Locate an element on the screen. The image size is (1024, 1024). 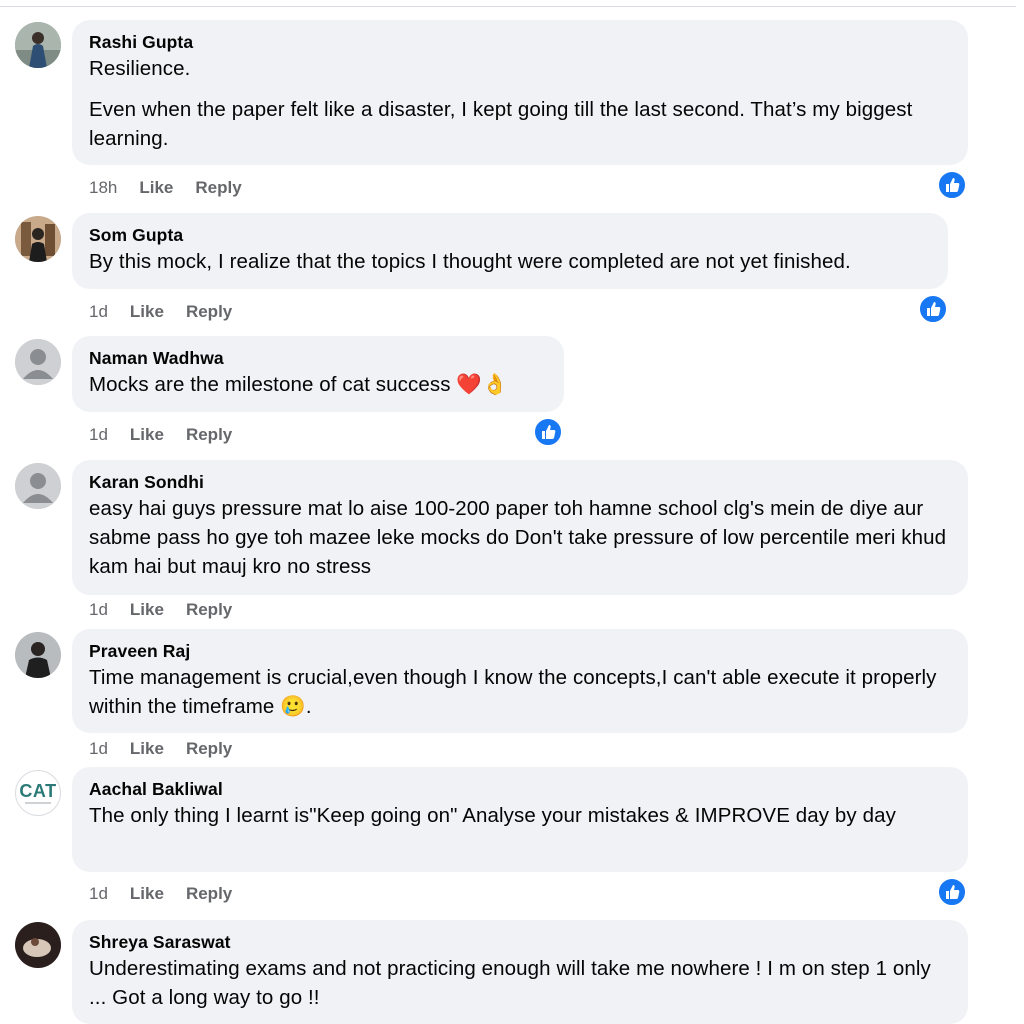
cat-logo-underline is located at coordinates (38, 803).